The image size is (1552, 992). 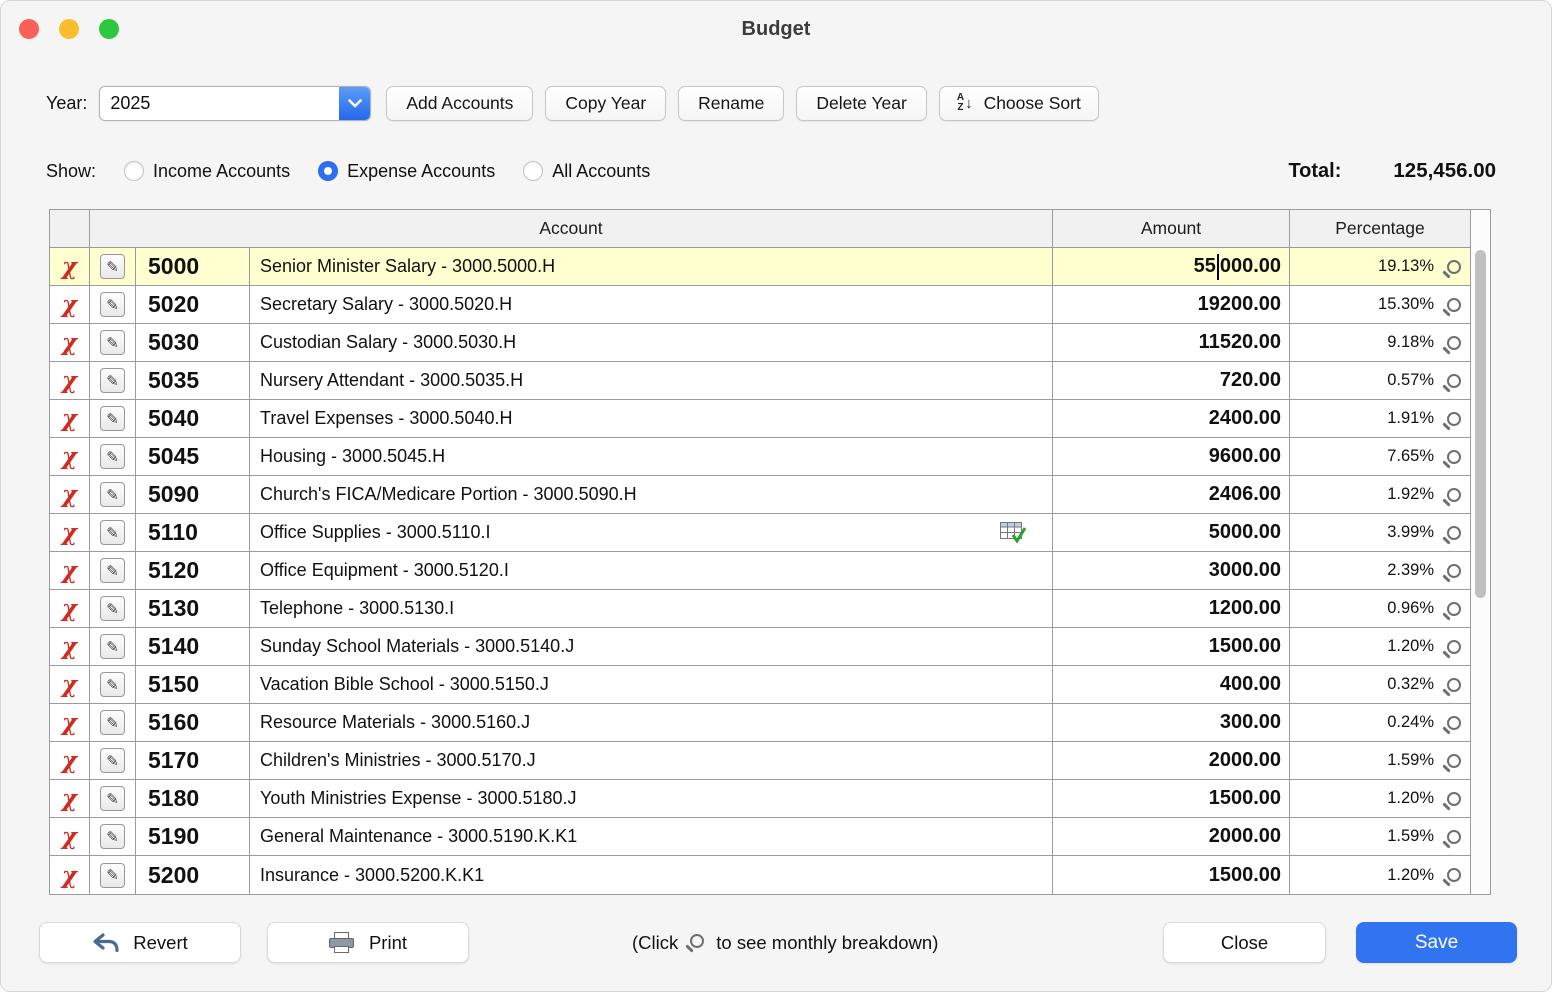 What do you see at coordinates (731, 103) in the screenshot?
I see `rename-button: Rename` at bounding box center [731, 103].